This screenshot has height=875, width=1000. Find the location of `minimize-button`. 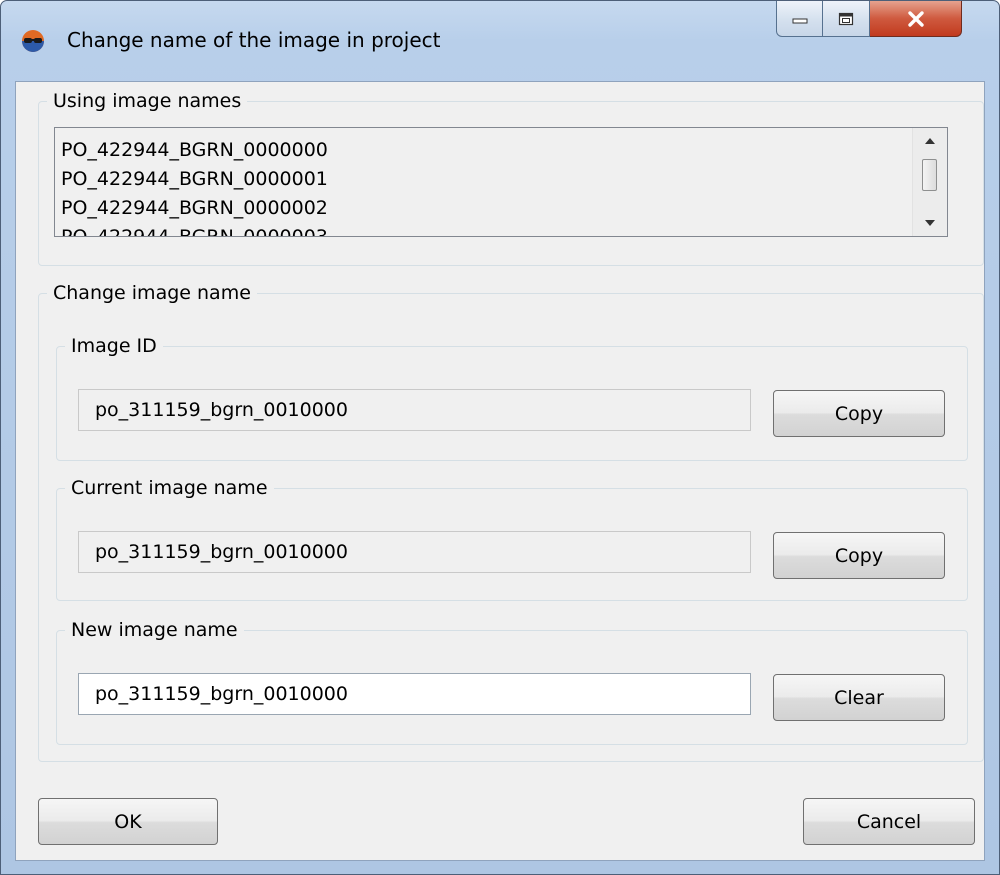

minimize-button is located at coordinates (799, 19).